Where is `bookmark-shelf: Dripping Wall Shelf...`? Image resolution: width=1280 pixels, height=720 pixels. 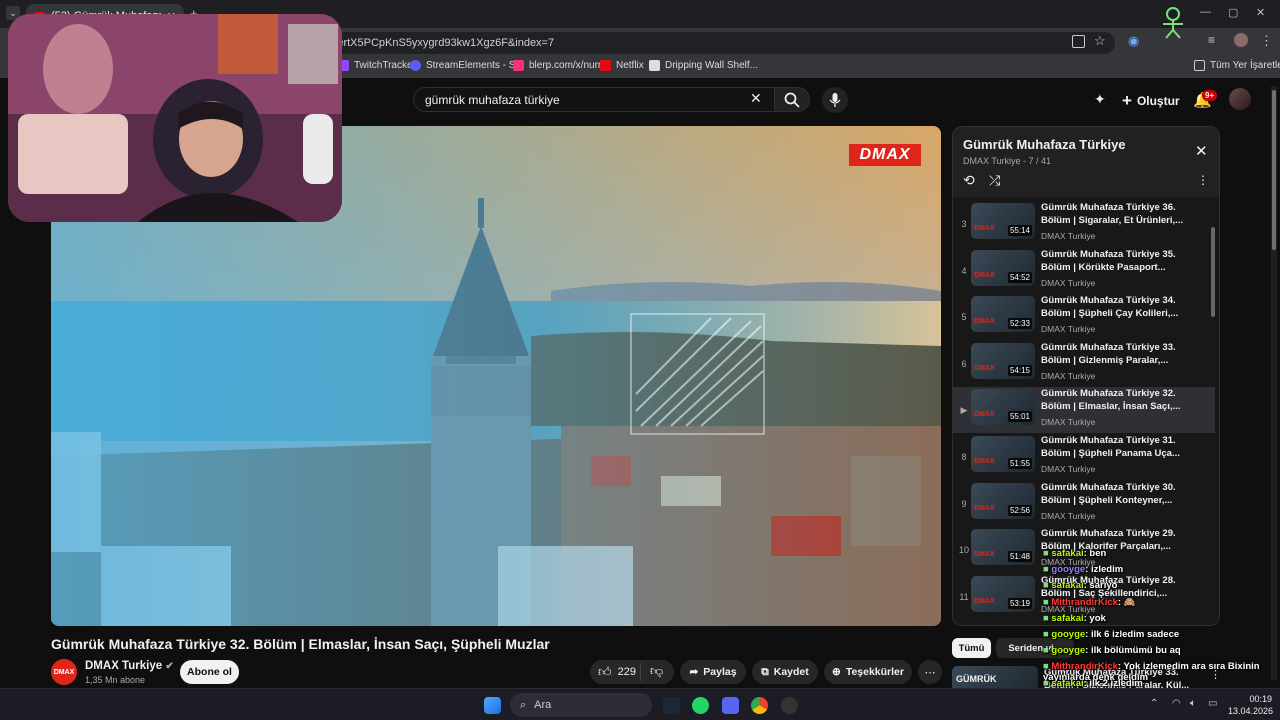 bookmark-shelf: Dripping Wall Shelf... is located at coordinates (703, 65).